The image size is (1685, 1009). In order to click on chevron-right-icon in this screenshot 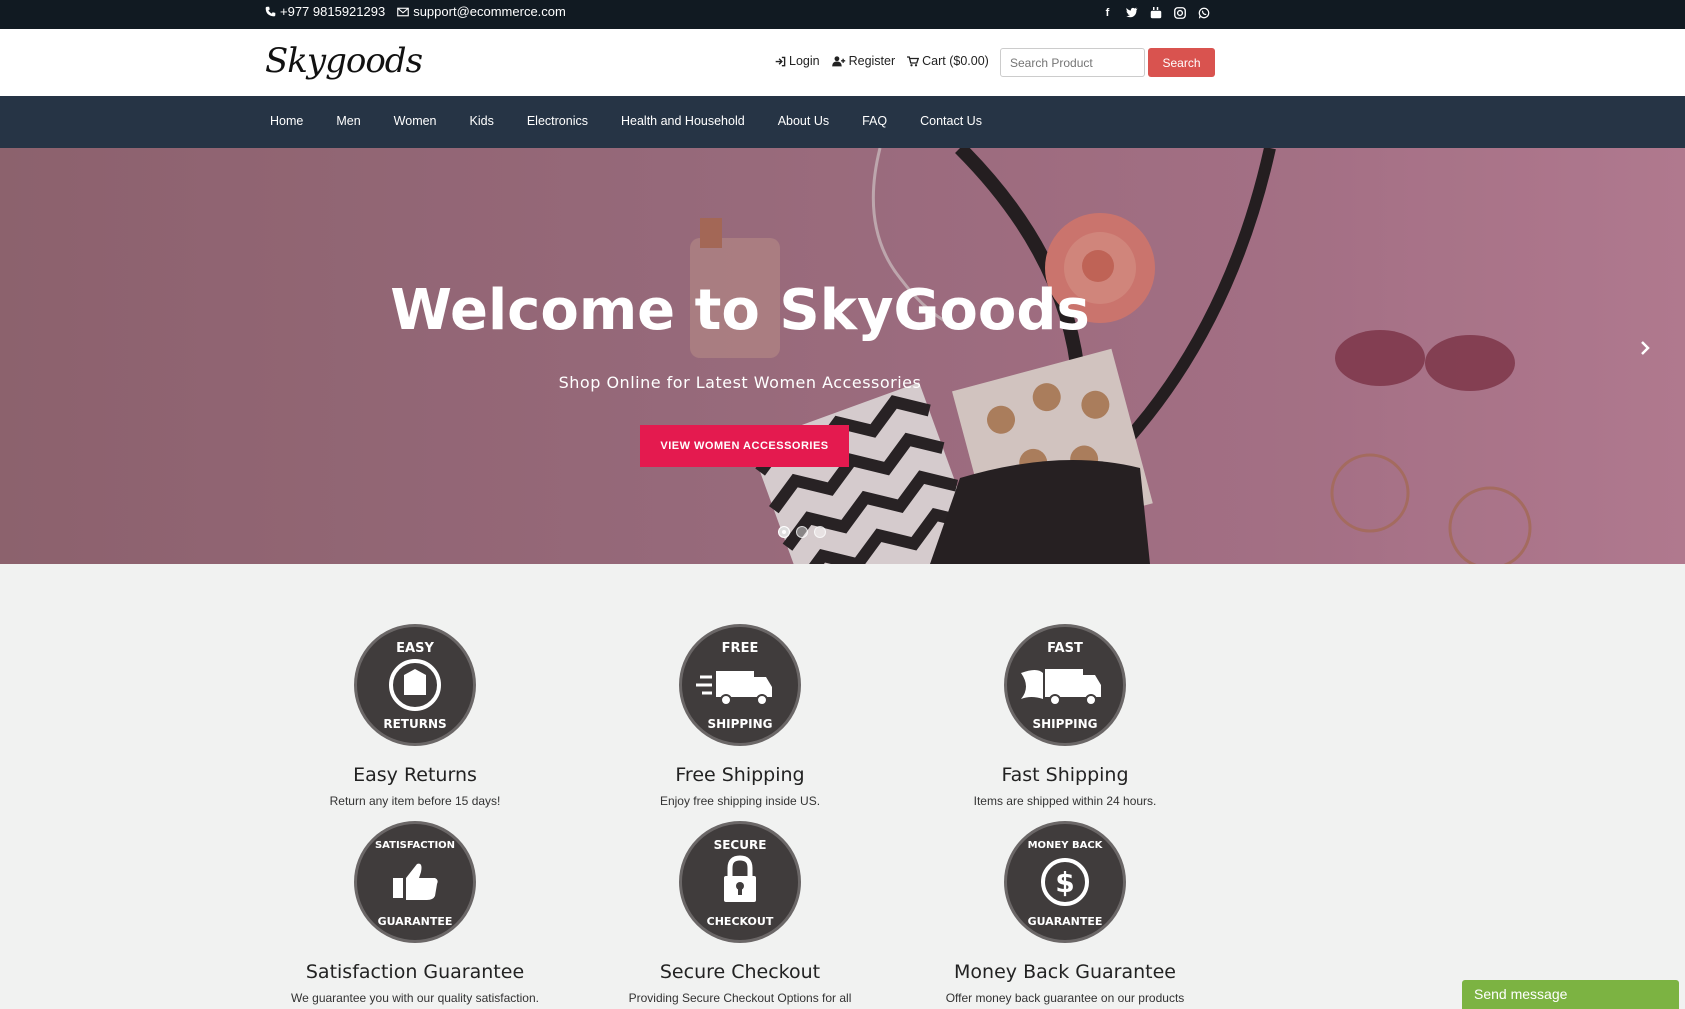, I will do `click(1645, 348)`.